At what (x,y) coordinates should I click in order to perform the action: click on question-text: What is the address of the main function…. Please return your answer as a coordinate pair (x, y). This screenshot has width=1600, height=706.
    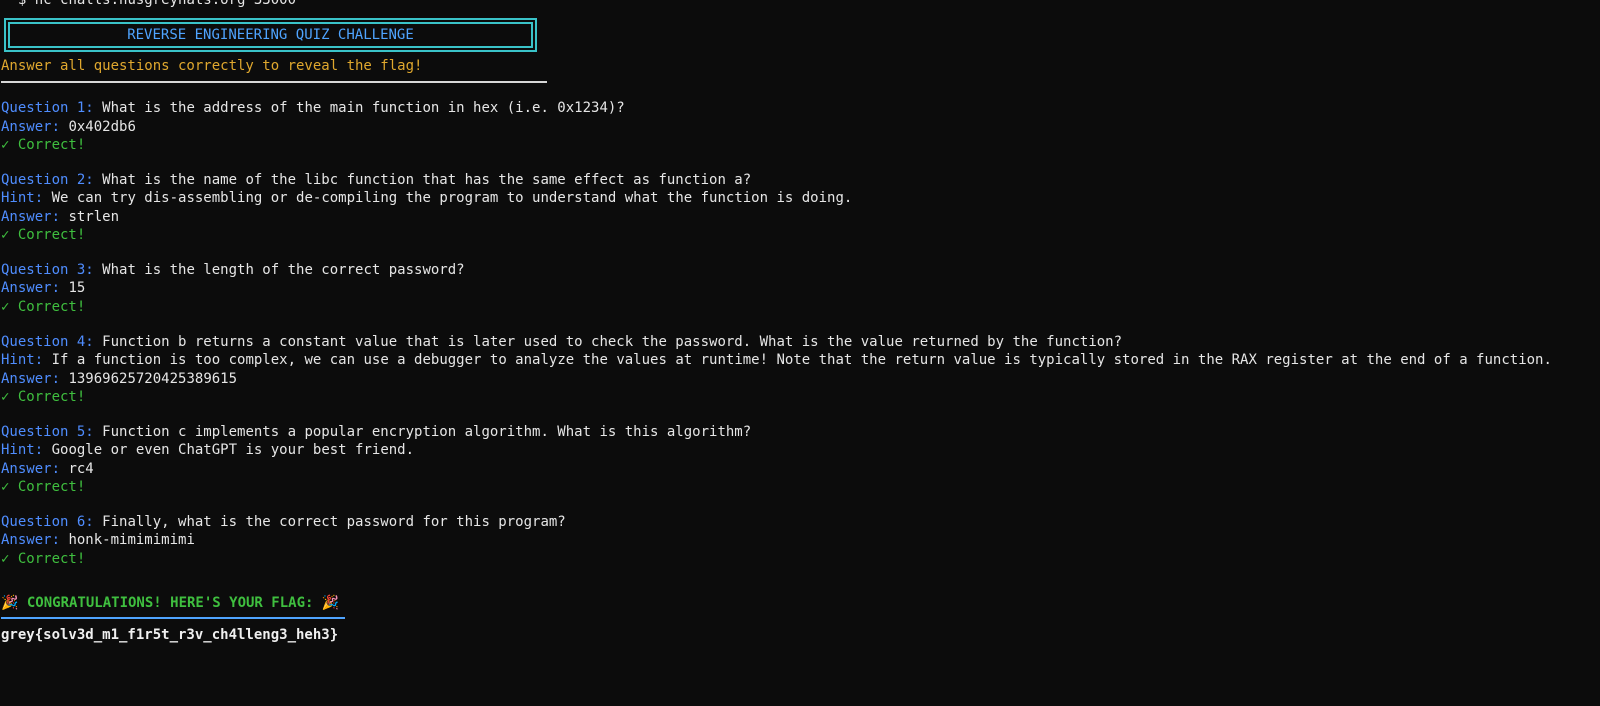
    Looking at the image, I should click on (363, 108).